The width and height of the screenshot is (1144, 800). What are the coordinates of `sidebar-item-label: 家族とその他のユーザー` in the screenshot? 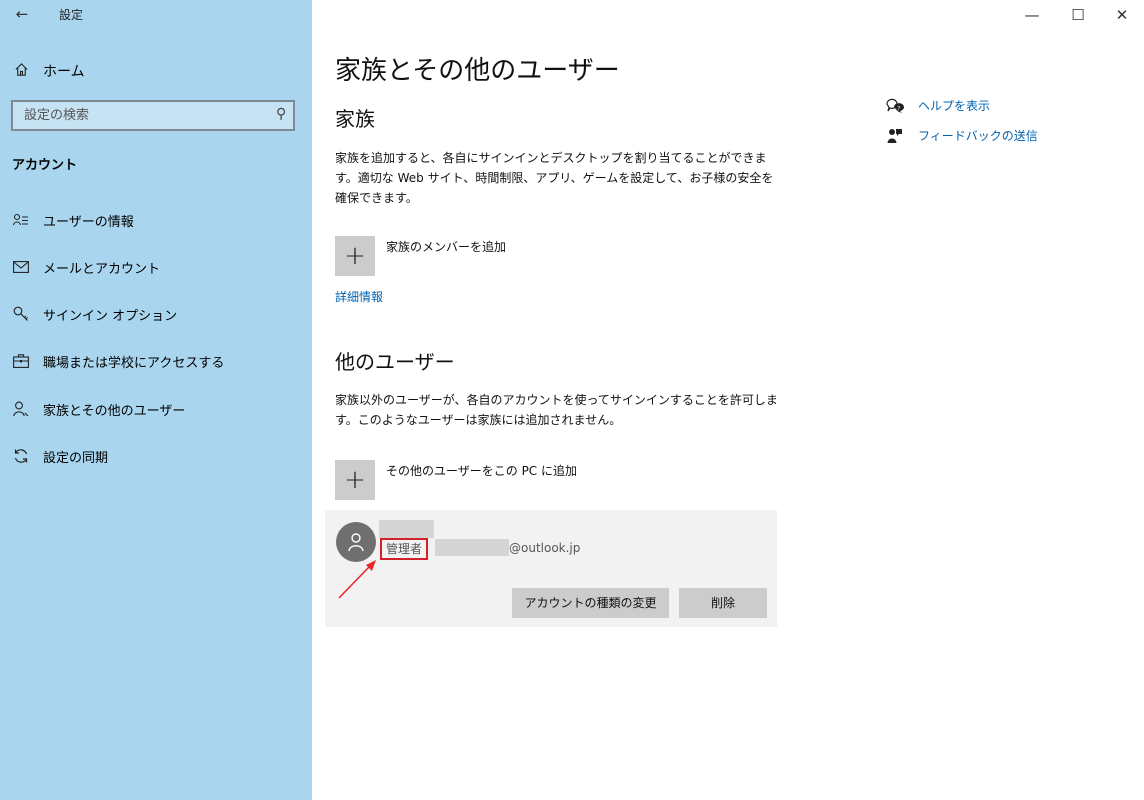 It's located at (114, 411).